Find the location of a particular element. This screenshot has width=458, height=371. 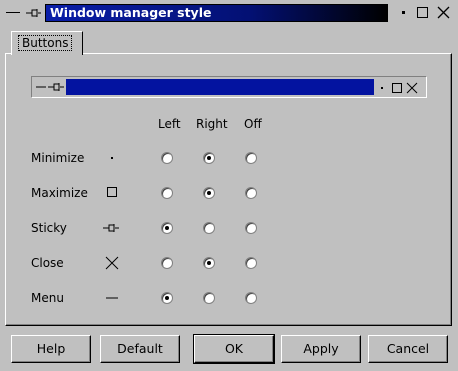

square-icon is located at coordinates (112, 192).